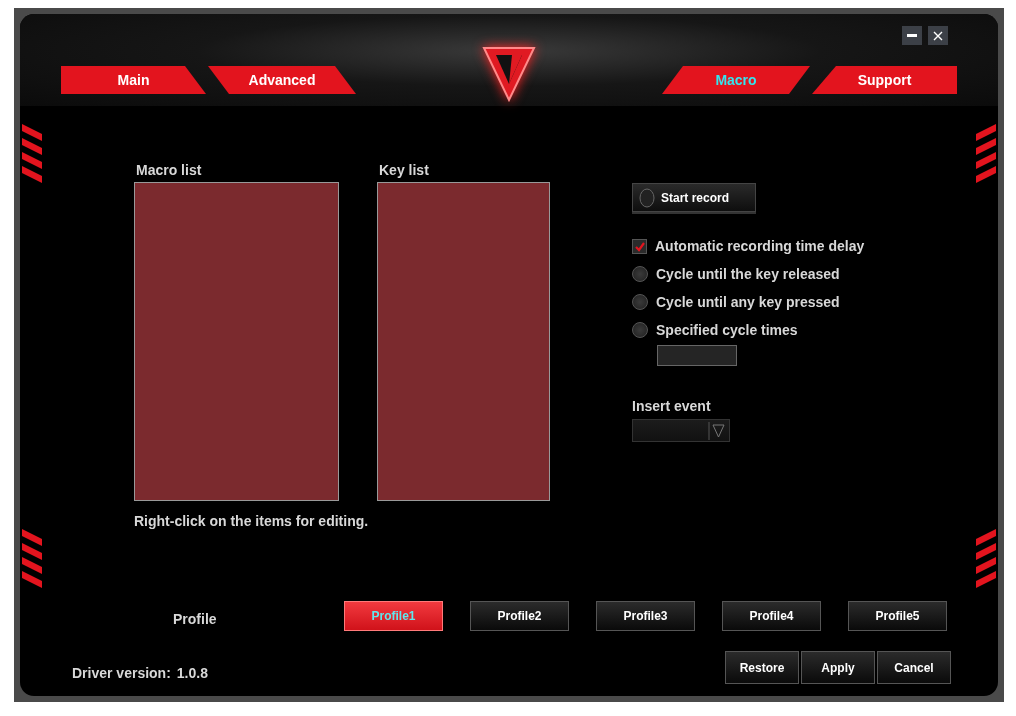 This screenshot has width=1016, height=716. What do you see at coordinates (672, 406) in the screenshot?
I see `insert-event-label: Insert event` at bounding box center [672, 406].